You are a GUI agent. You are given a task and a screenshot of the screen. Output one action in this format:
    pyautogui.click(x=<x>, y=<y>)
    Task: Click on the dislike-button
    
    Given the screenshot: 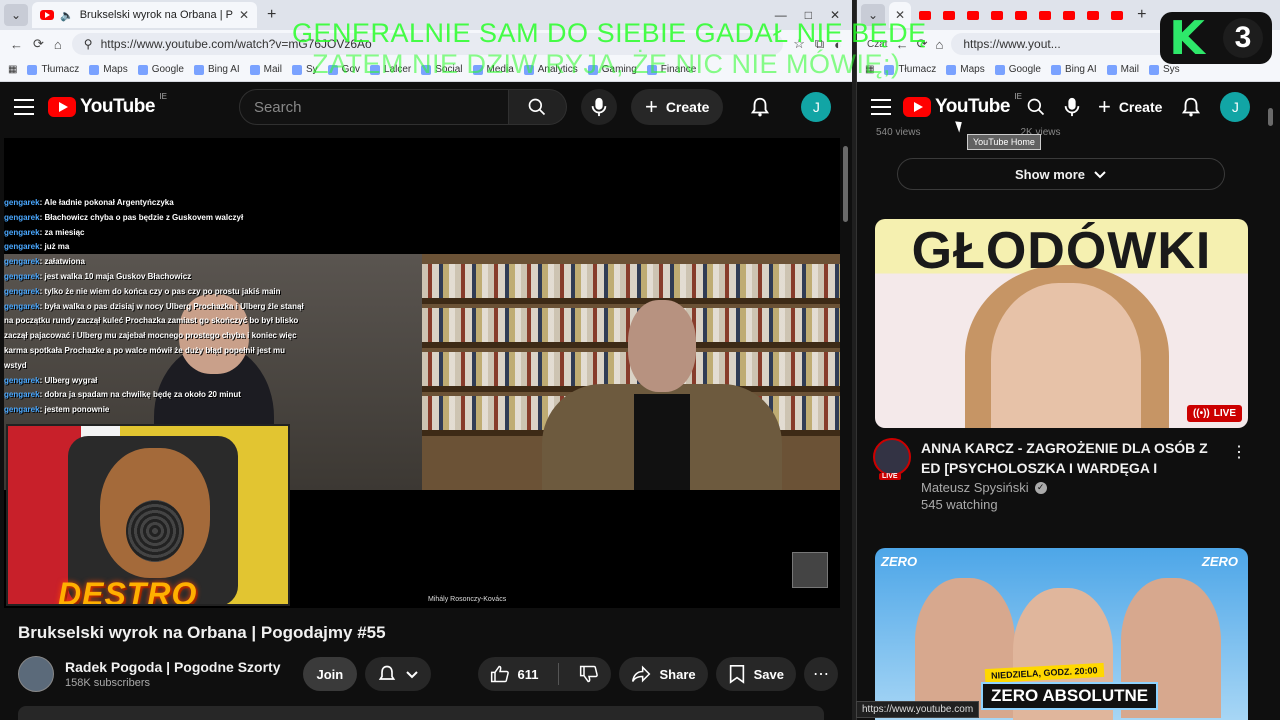 What is the action you would take?
    pyautogui.click(x=589, y=674)
    